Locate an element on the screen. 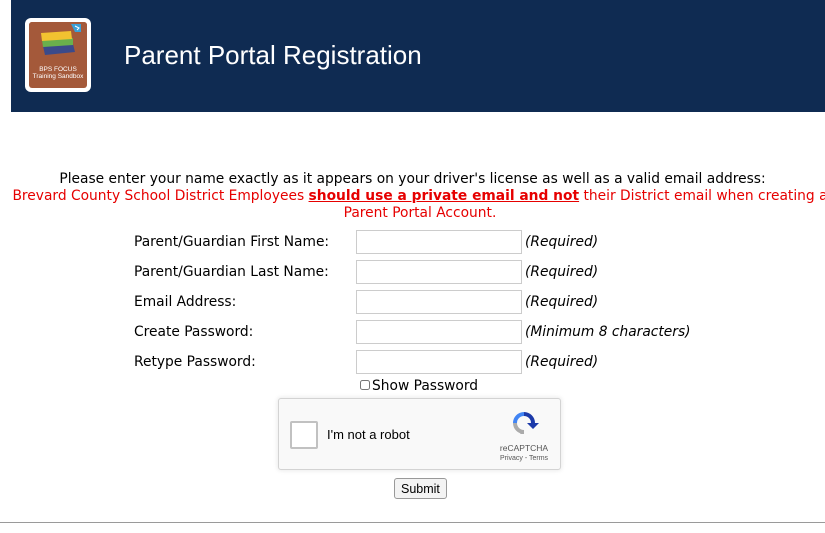  create-password-row: Create Password: (Minimum 8 characters) is located at coordinates (412, 333).